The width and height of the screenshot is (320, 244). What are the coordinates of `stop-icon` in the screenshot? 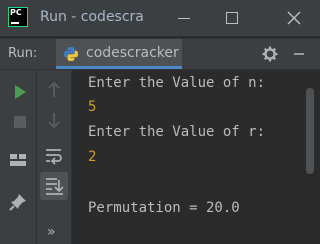 It's located at (20, 122).